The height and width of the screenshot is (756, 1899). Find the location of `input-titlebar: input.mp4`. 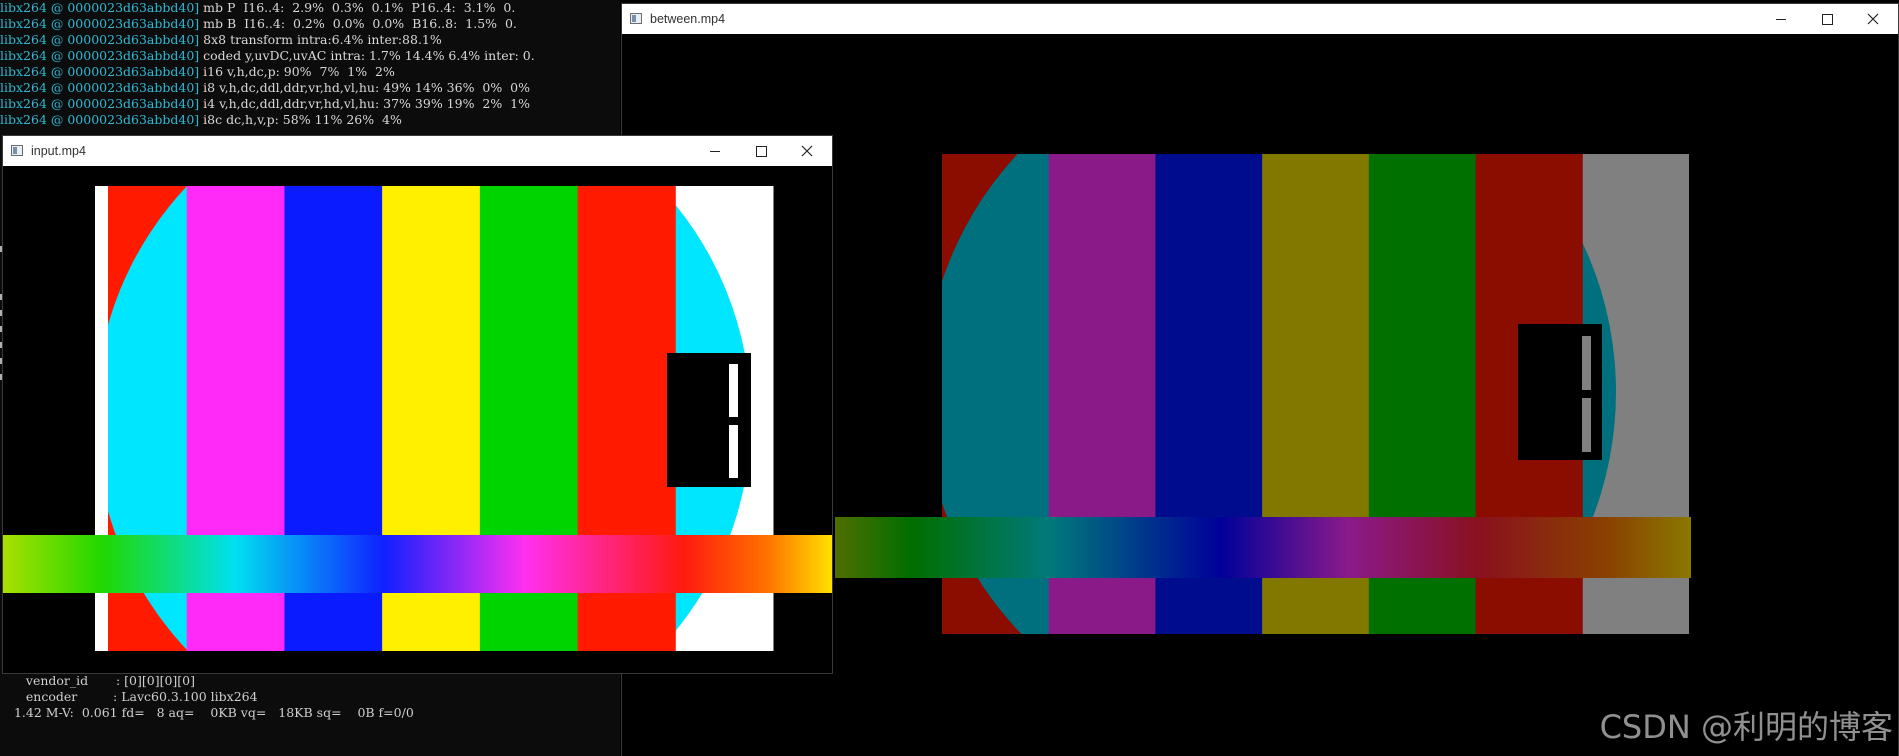

input-titlebar: input.mp4 is located at coordinates (417, 151).